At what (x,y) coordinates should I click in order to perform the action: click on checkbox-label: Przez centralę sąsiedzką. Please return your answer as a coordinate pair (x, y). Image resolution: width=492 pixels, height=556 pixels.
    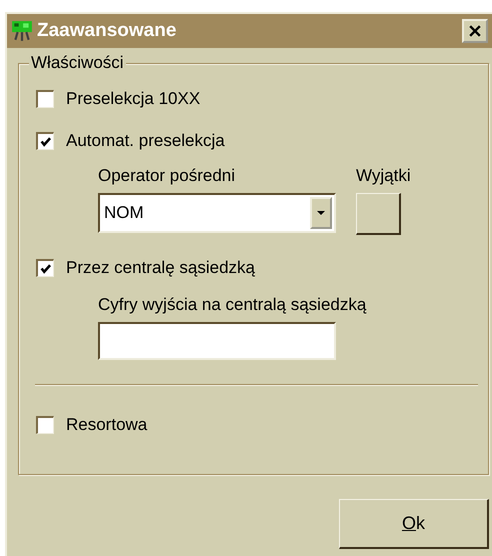
    Looking at the image, I should click on (160, 268).